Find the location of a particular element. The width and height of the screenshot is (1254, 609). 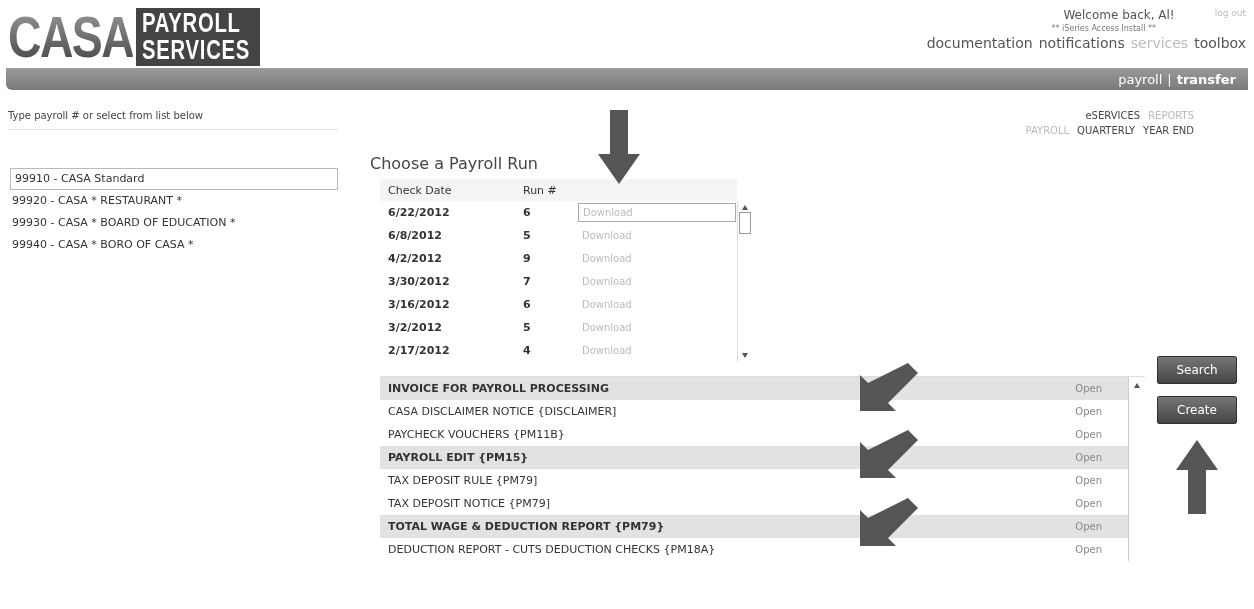

report-name: PAYCHECK VOUCHERS {PM11B} is located at coordinates (476, 434).